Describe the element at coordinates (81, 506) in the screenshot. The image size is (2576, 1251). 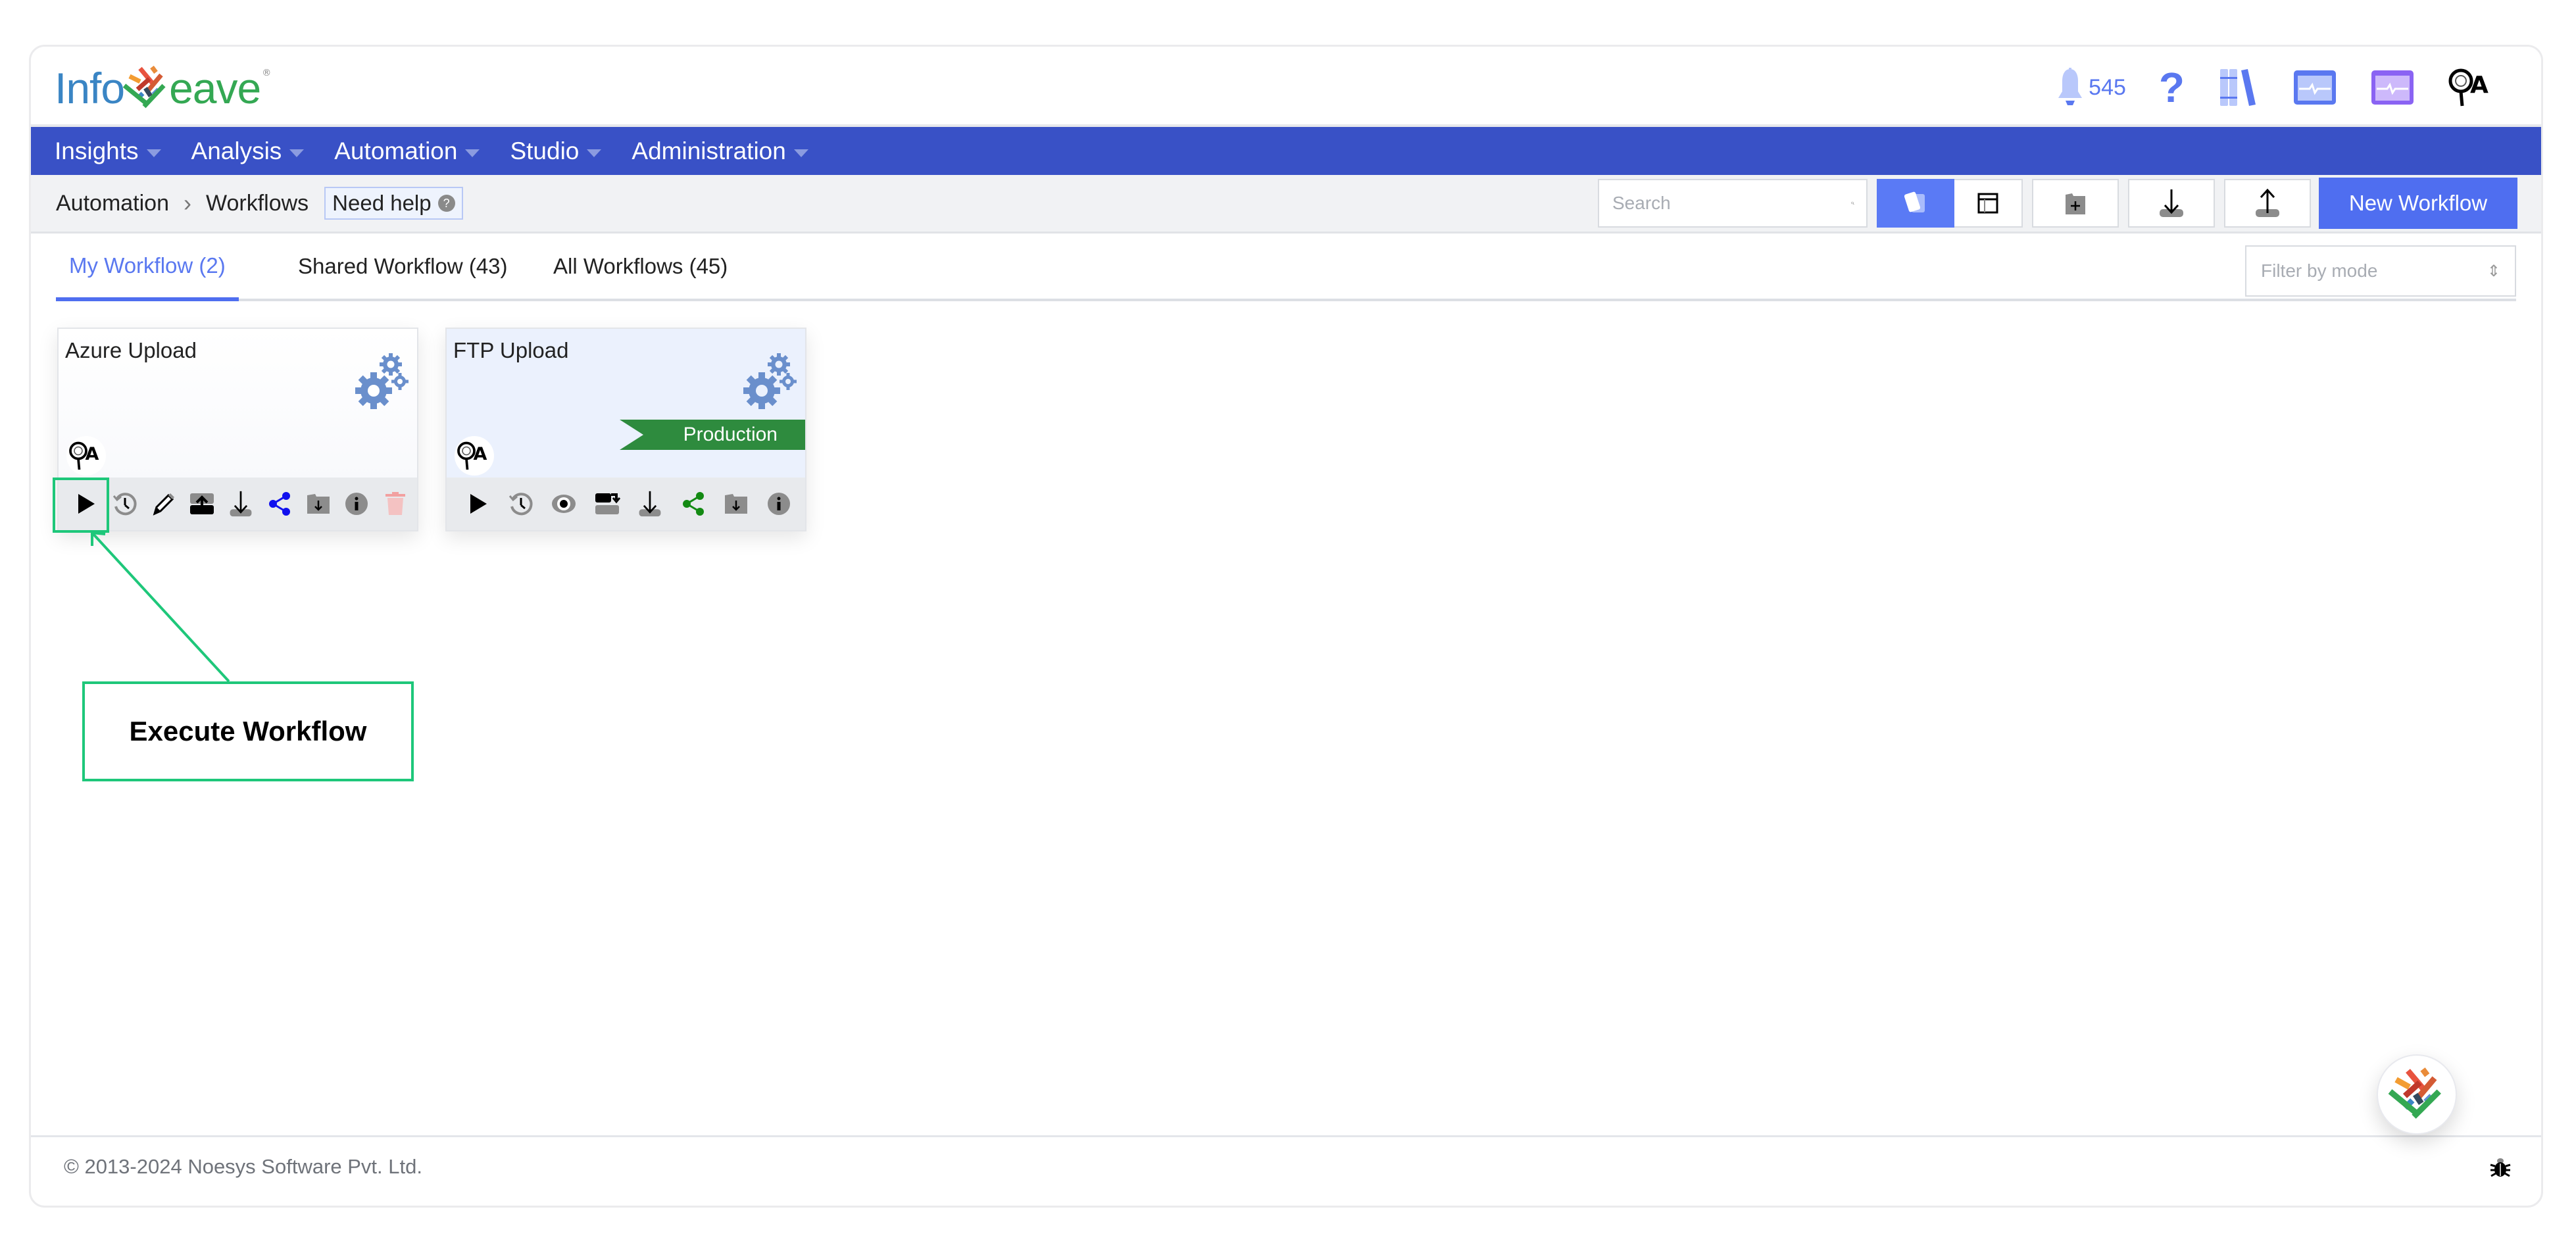
I see `execute-highlight` at that location.